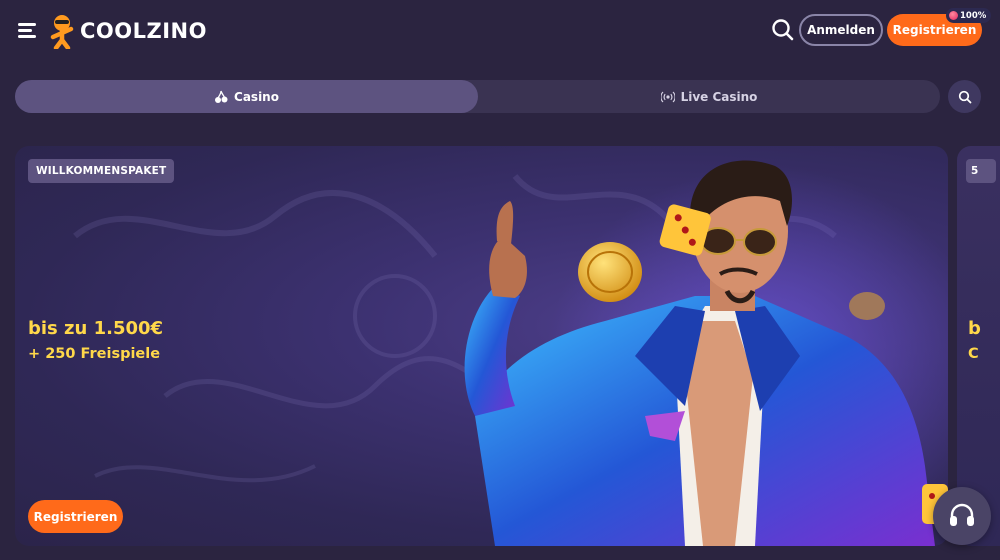 This screenshot has width=1000, height=560. I want to click on tab-casino-label: Casino, so click(256, 96).